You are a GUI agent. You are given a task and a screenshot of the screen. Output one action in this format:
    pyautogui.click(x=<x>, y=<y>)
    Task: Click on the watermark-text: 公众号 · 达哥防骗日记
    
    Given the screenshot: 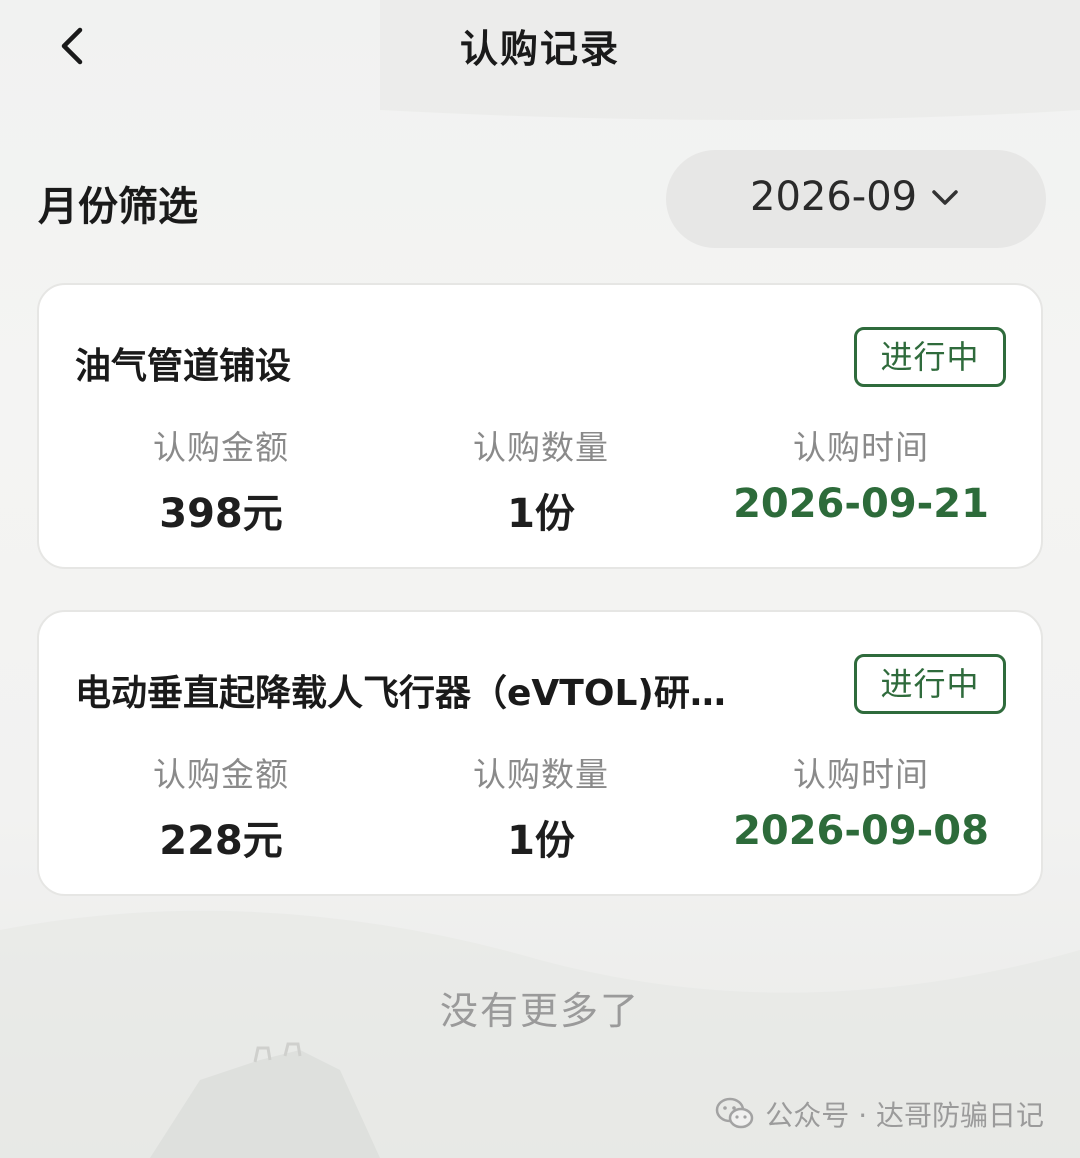 What is the action you would take?
    pyautogui.click(x=904, y=1115)
    